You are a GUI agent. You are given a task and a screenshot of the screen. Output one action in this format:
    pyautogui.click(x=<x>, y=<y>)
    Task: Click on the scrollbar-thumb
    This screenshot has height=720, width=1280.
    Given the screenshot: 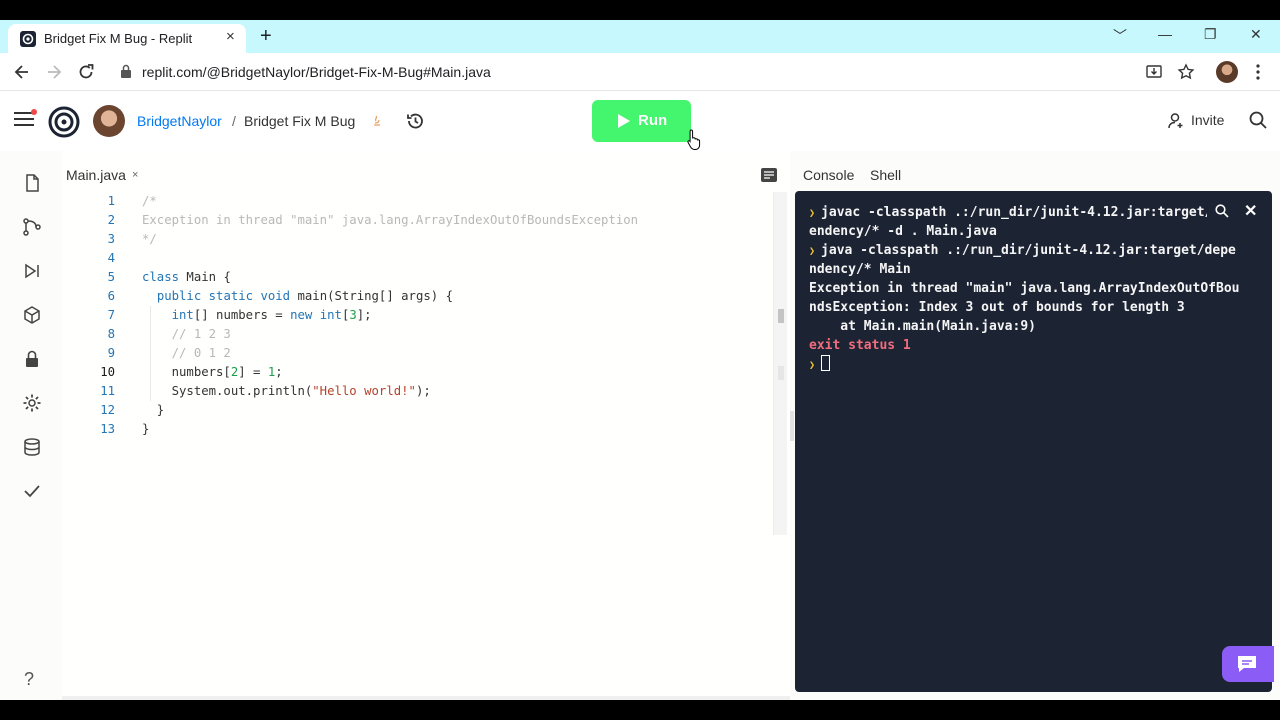 What is the action you would take?
    pyautogui.click(x=781, y=316)
    